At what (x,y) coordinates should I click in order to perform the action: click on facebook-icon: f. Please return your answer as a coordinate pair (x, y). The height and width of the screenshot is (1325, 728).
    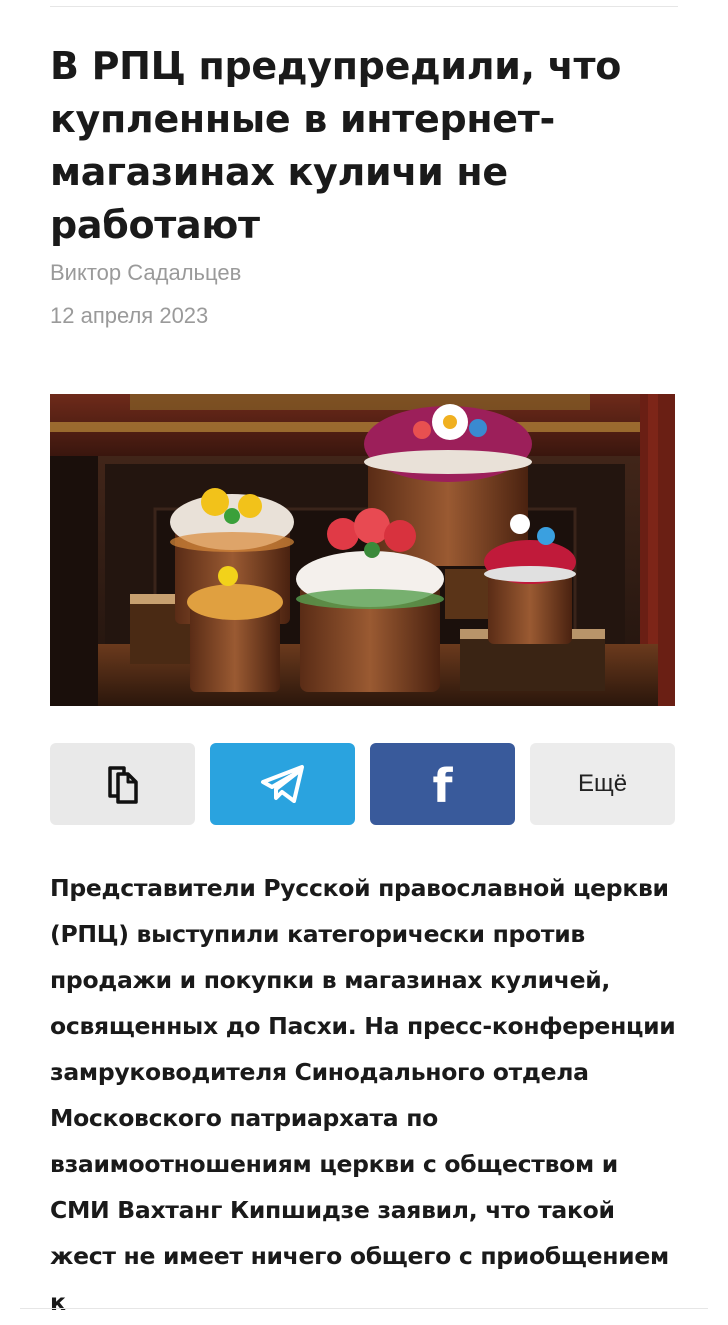
    Looking at the image, I should click on (442, 786).